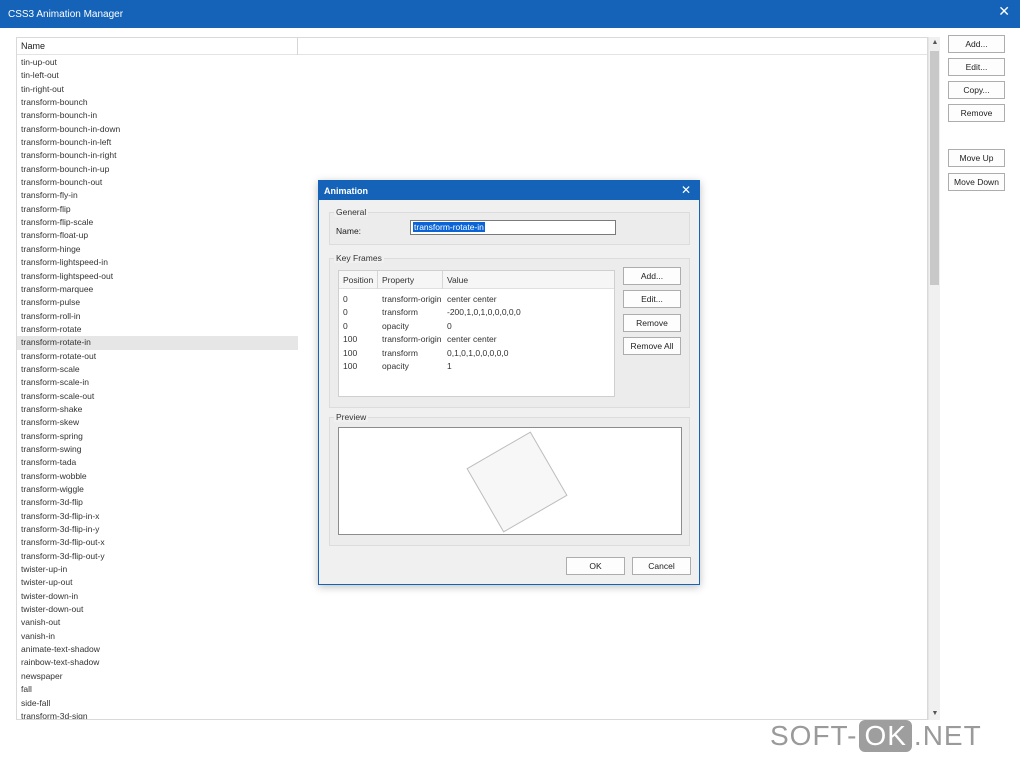  Describe the element at coordinates (157, 249) in the screenshot. I see `list-item: transform-hinge` at that location.